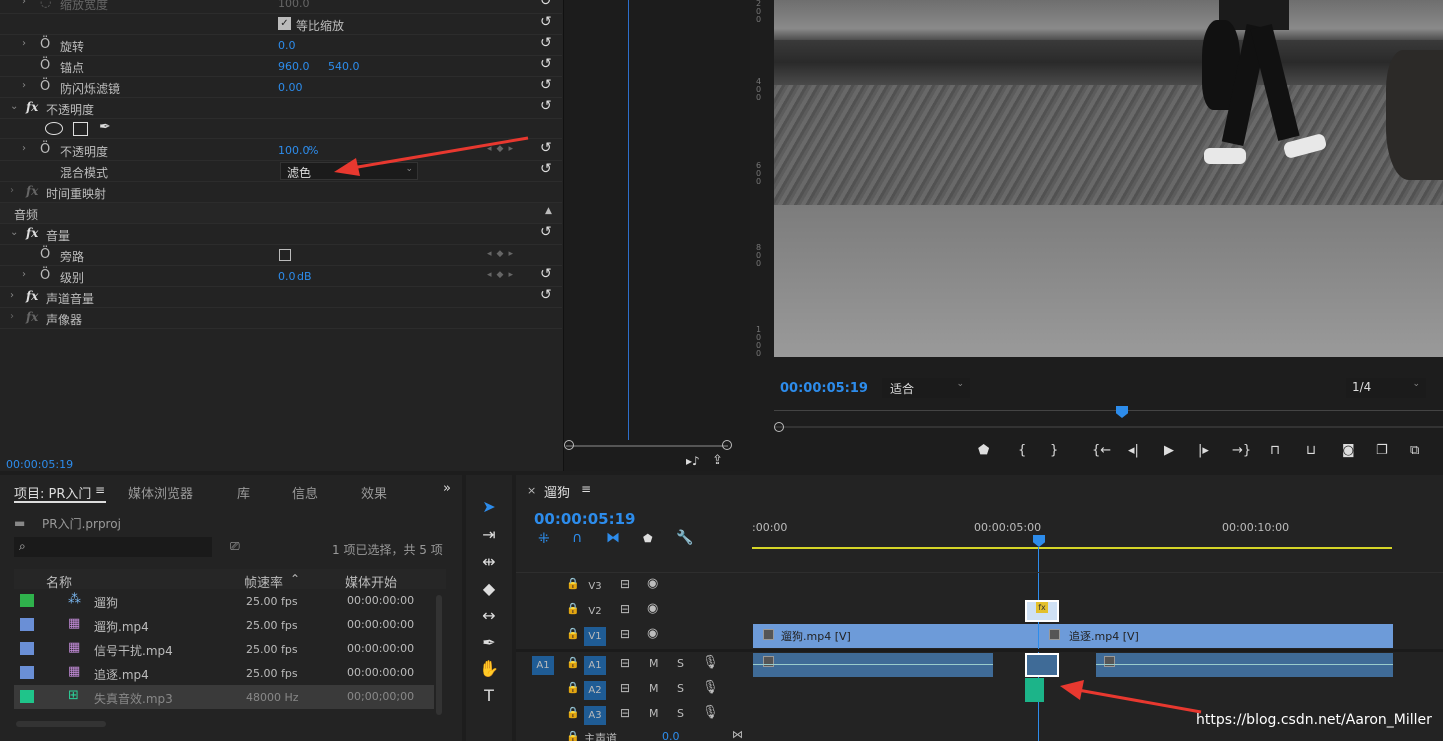 This screenshot has width=1443, height=741. What do you see at coordinates (613, 538) in the screenshot?
I see `linked-selection-icon: ⧓` at bounding box center [613, 538].